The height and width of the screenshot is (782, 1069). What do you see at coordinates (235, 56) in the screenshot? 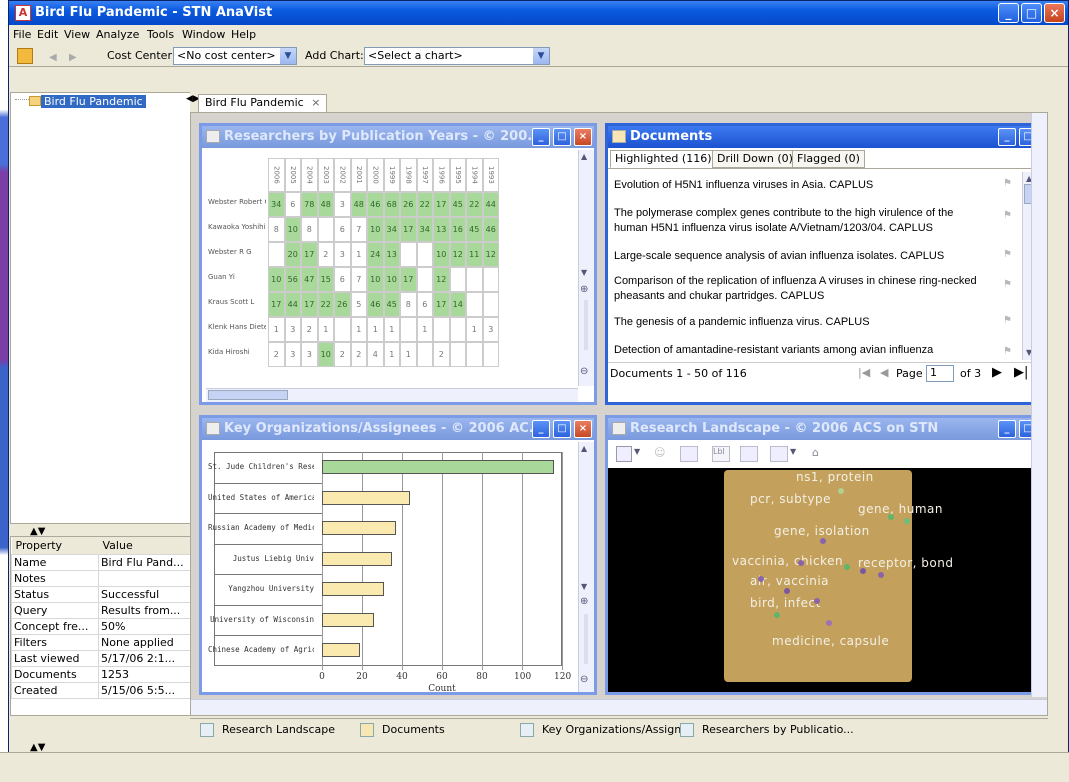
I see `cost-center-select: <No cost center> ▼` at bounding box center [235, 56].